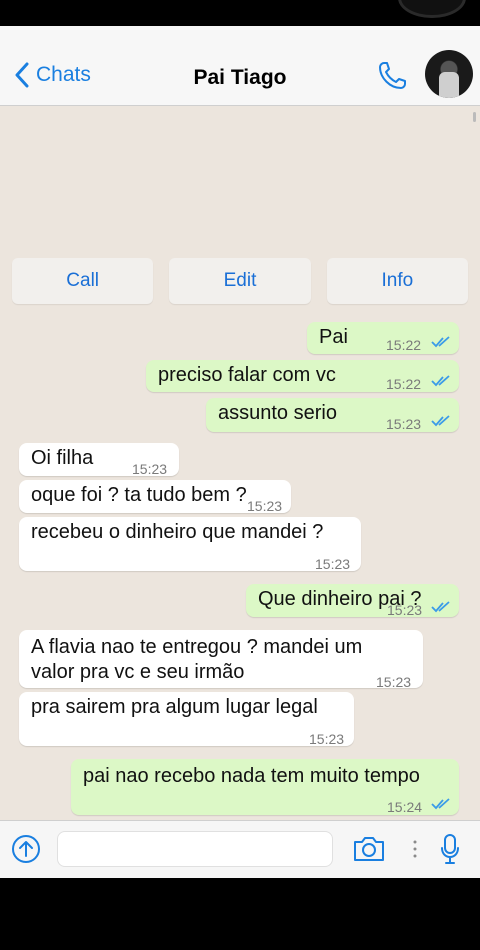  I want to click on message-bubble-incoming: recebeu o dinheiro que mandei ? 15:23, so click(190, 544).